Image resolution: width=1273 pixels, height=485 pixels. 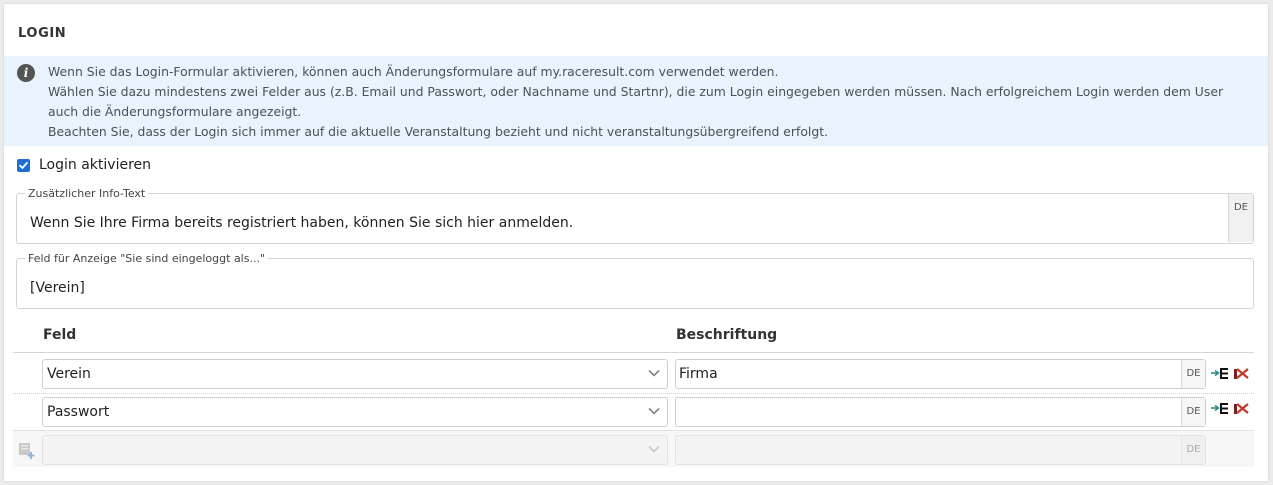 I want to click on row-divider, so click(x=633, y=393).